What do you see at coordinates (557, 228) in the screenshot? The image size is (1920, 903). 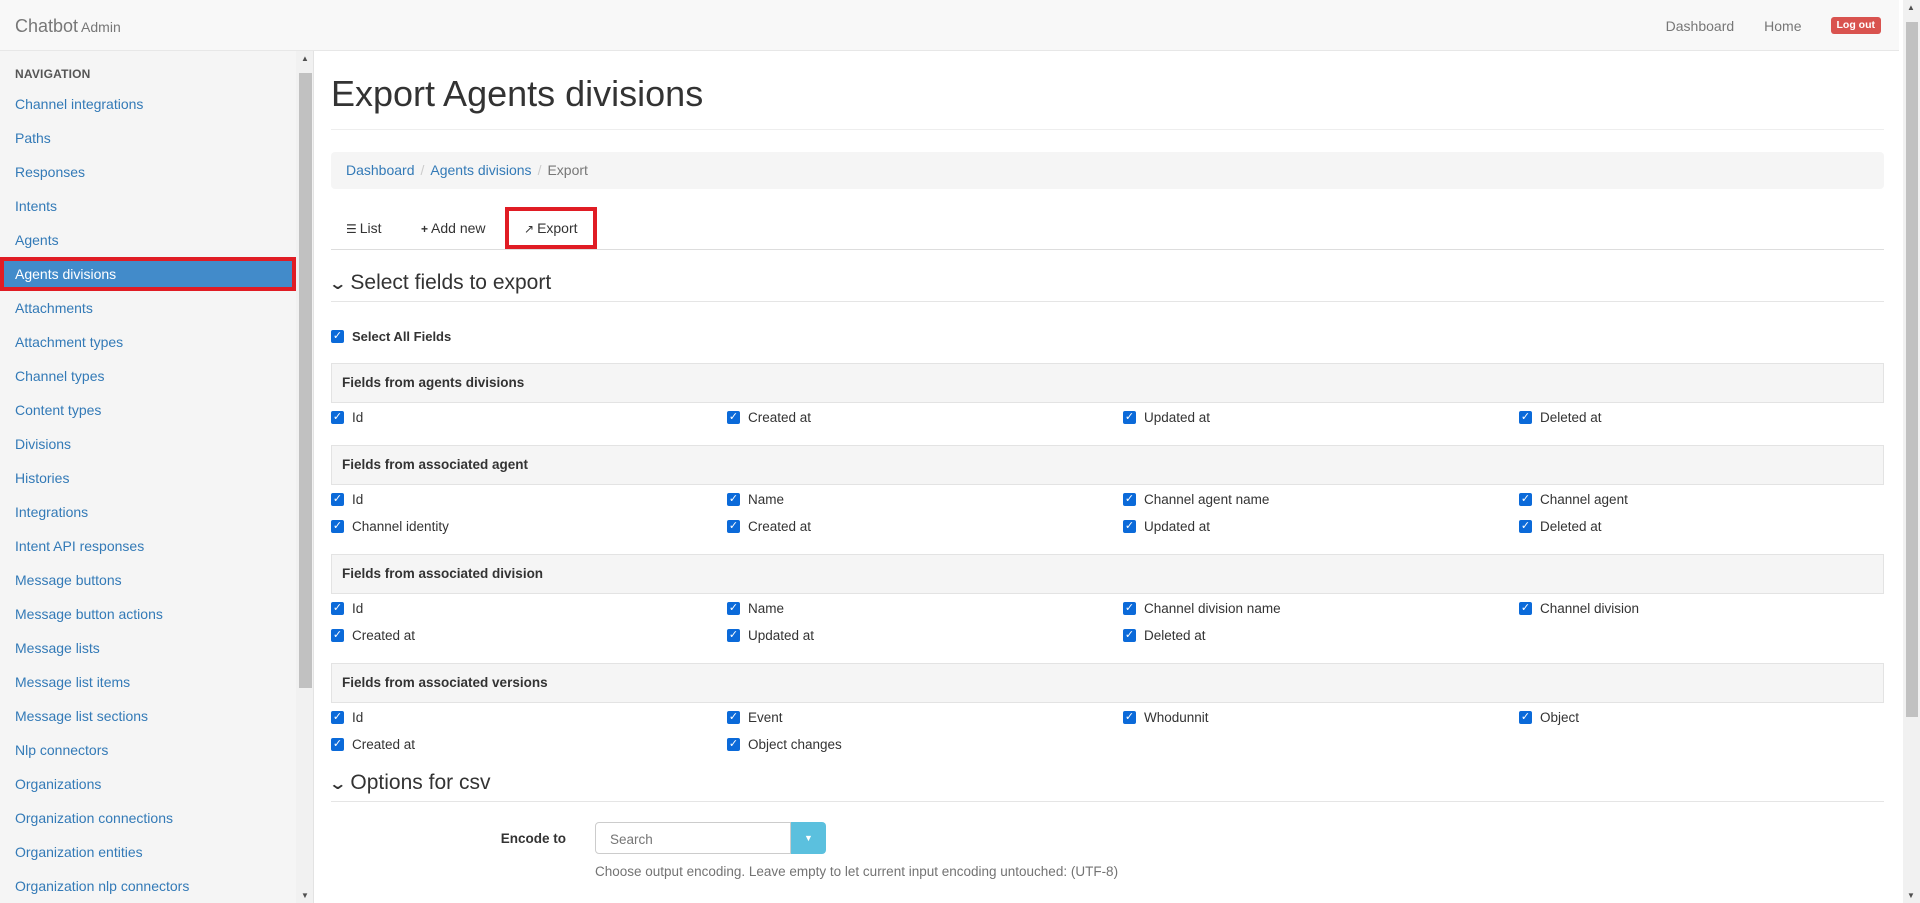 I see `tab-export-label: Export` at bounding box center [557, 228].